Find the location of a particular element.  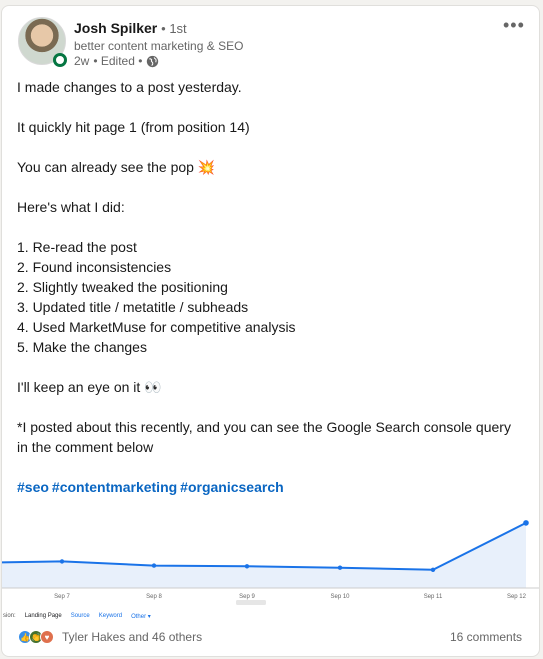

globe-icon is located at coordinates (153, 61).